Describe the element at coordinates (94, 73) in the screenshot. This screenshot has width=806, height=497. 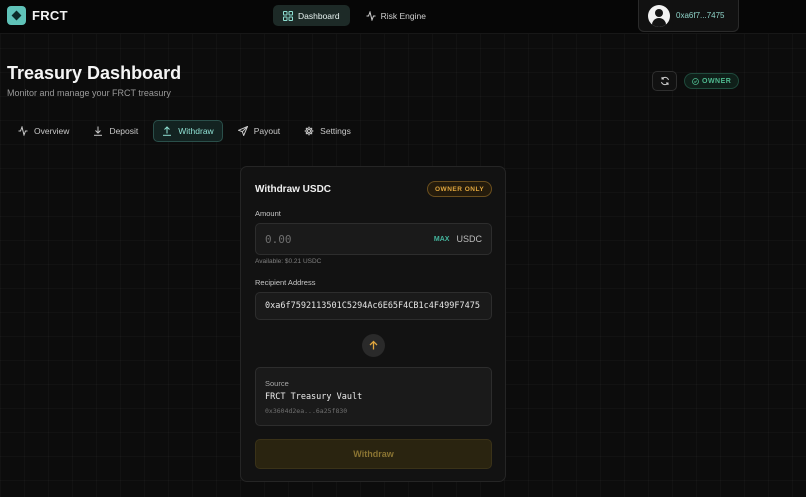
I see `page-title: Treasury Dashboard` at that location.